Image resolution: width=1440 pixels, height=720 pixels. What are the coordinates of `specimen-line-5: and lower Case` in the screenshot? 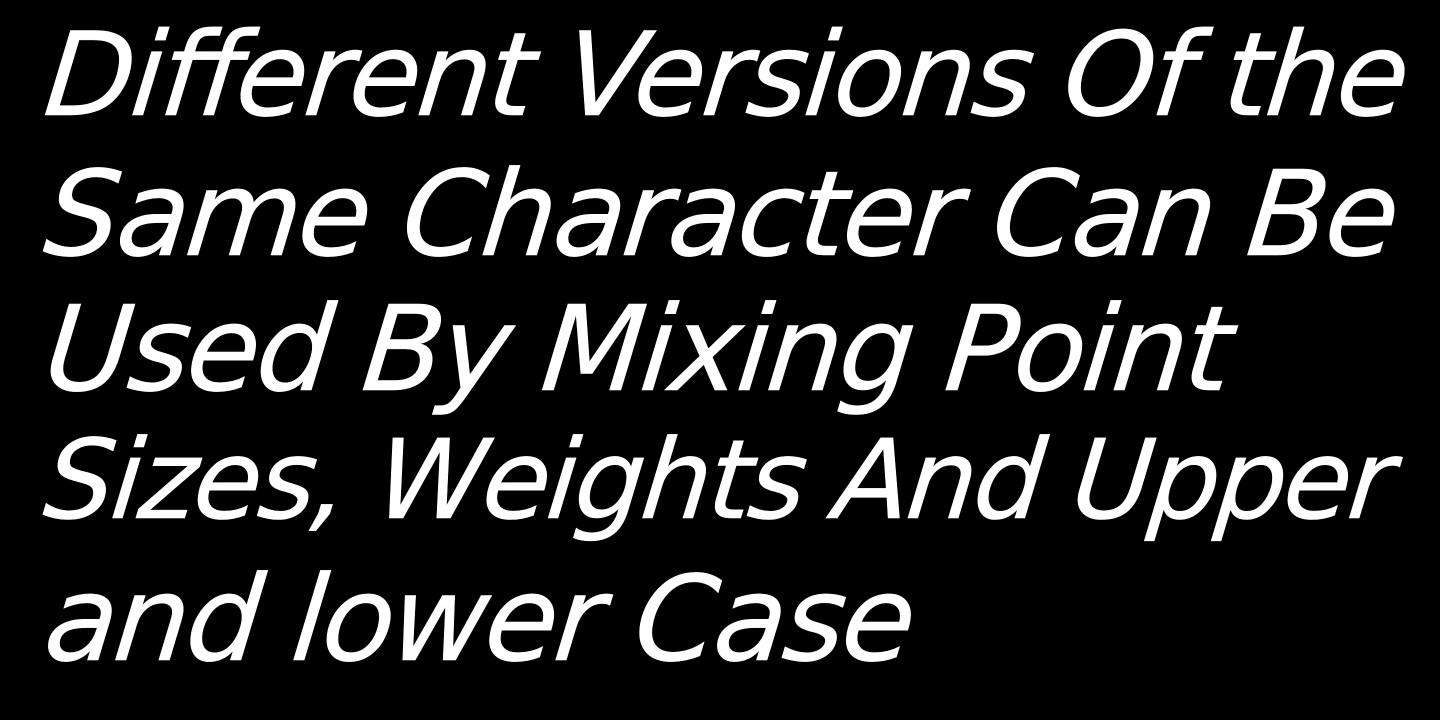 It's located at (479, 619).